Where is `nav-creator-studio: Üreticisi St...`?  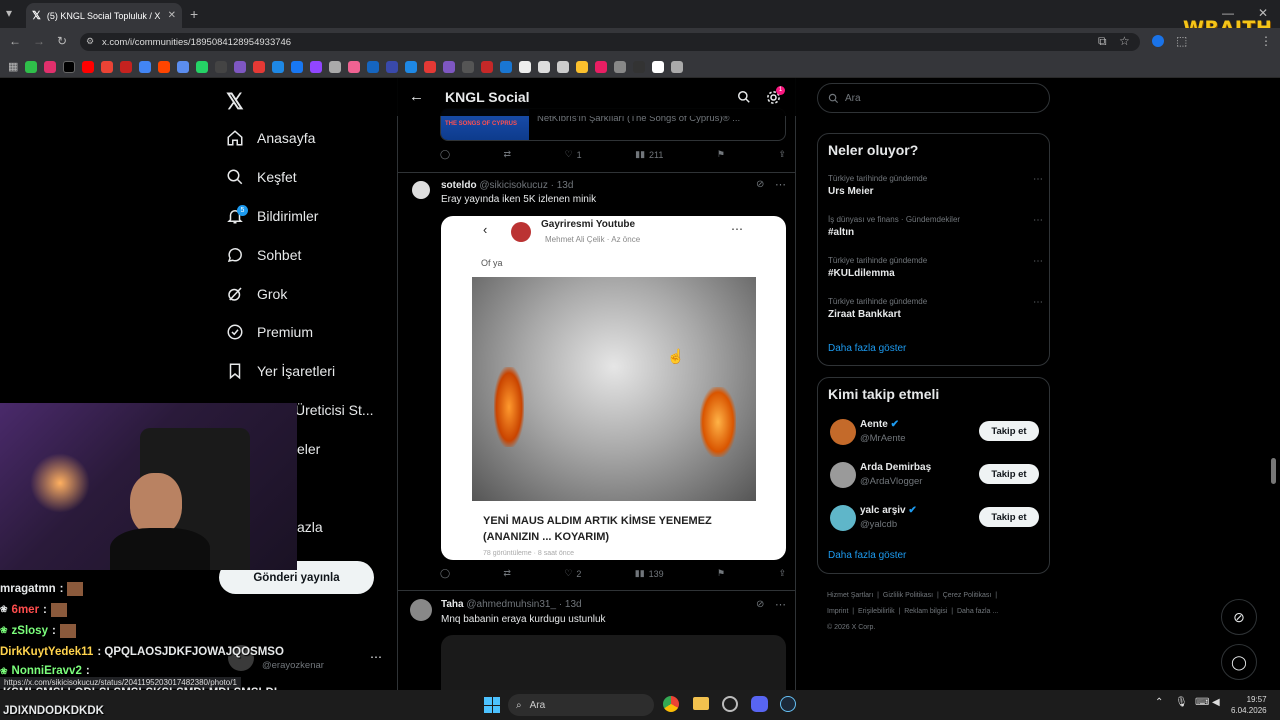 nav-creator-studio: Üreticisi St... is located at coordinates (334, 410).